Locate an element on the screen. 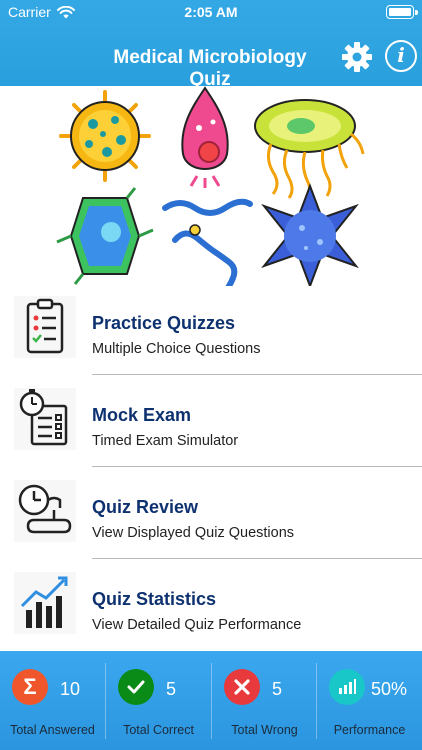 This screenshot has width=422, height=750. stat-total-answered: Σ 10 Total Answered is located at coordinates (52, 700).